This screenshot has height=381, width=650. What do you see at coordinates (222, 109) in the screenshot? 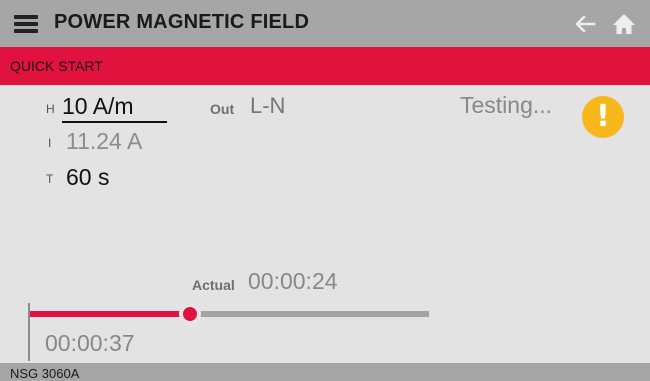
I see `output-label: Out` at bounding box center [222, 109].